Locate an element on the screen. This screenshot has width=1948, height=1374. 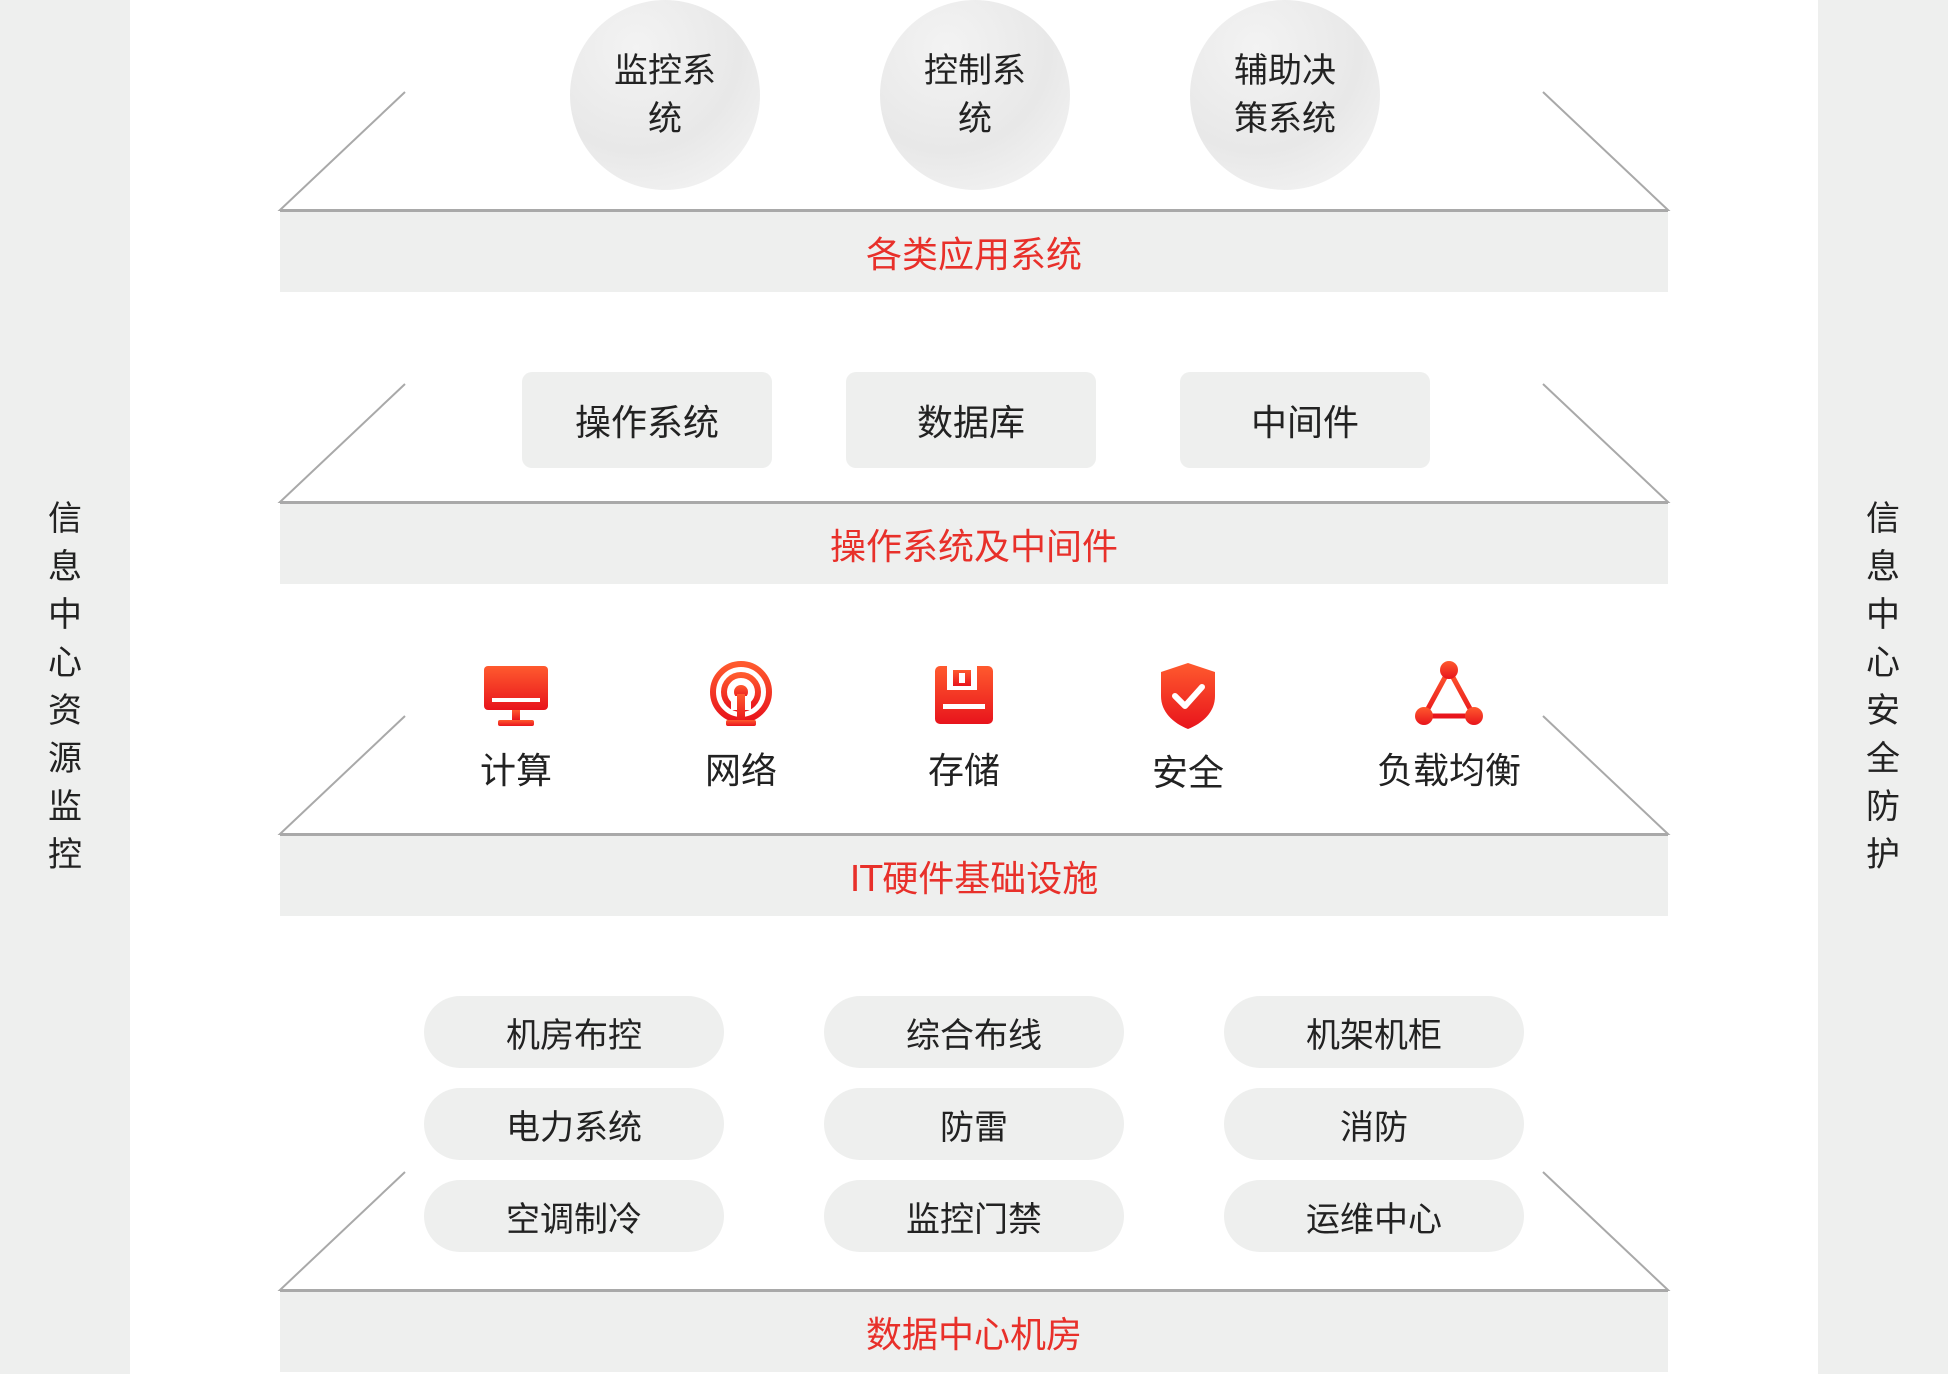
right-side-label-char: 心 is located at coordinates (1883, 663).